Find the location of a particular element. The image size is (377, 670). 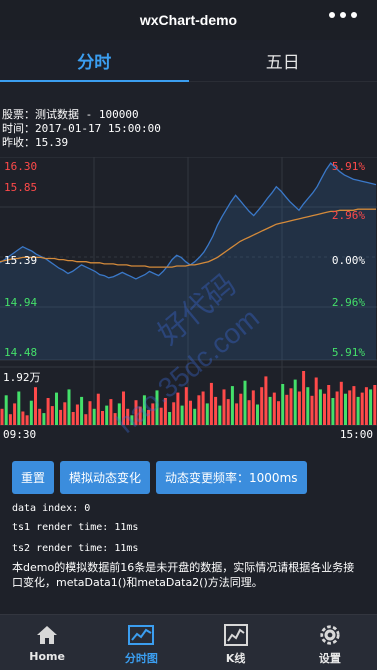

stock-prev-close: 昨收：15.39 is located at coordinates (35, 142).